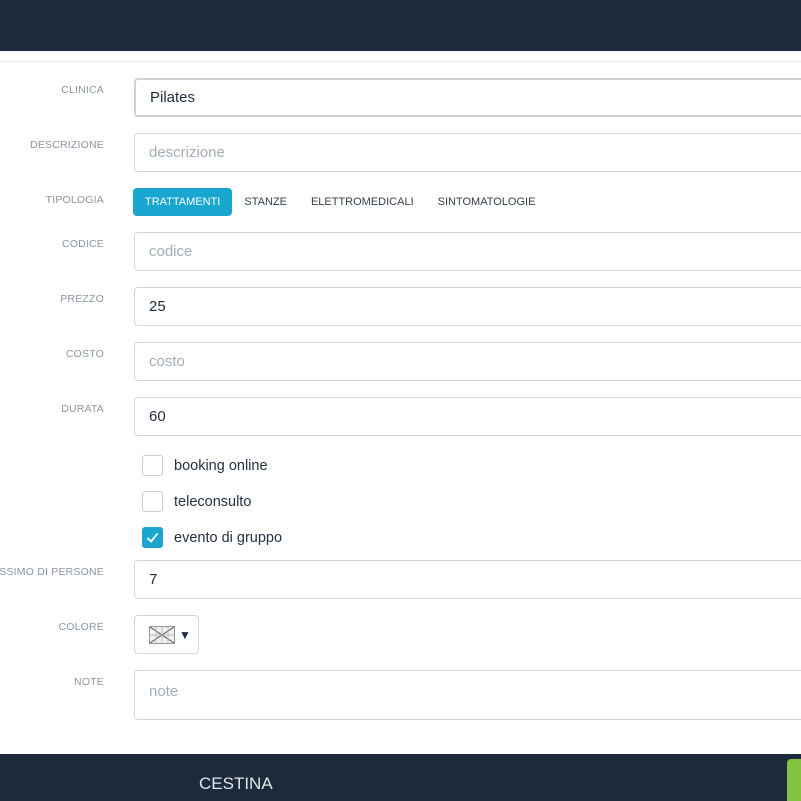 This screenshot has width=801, height=801. Describe the element at coordinates (400, 61) in the screenshot. I see `header-divider` at that location.